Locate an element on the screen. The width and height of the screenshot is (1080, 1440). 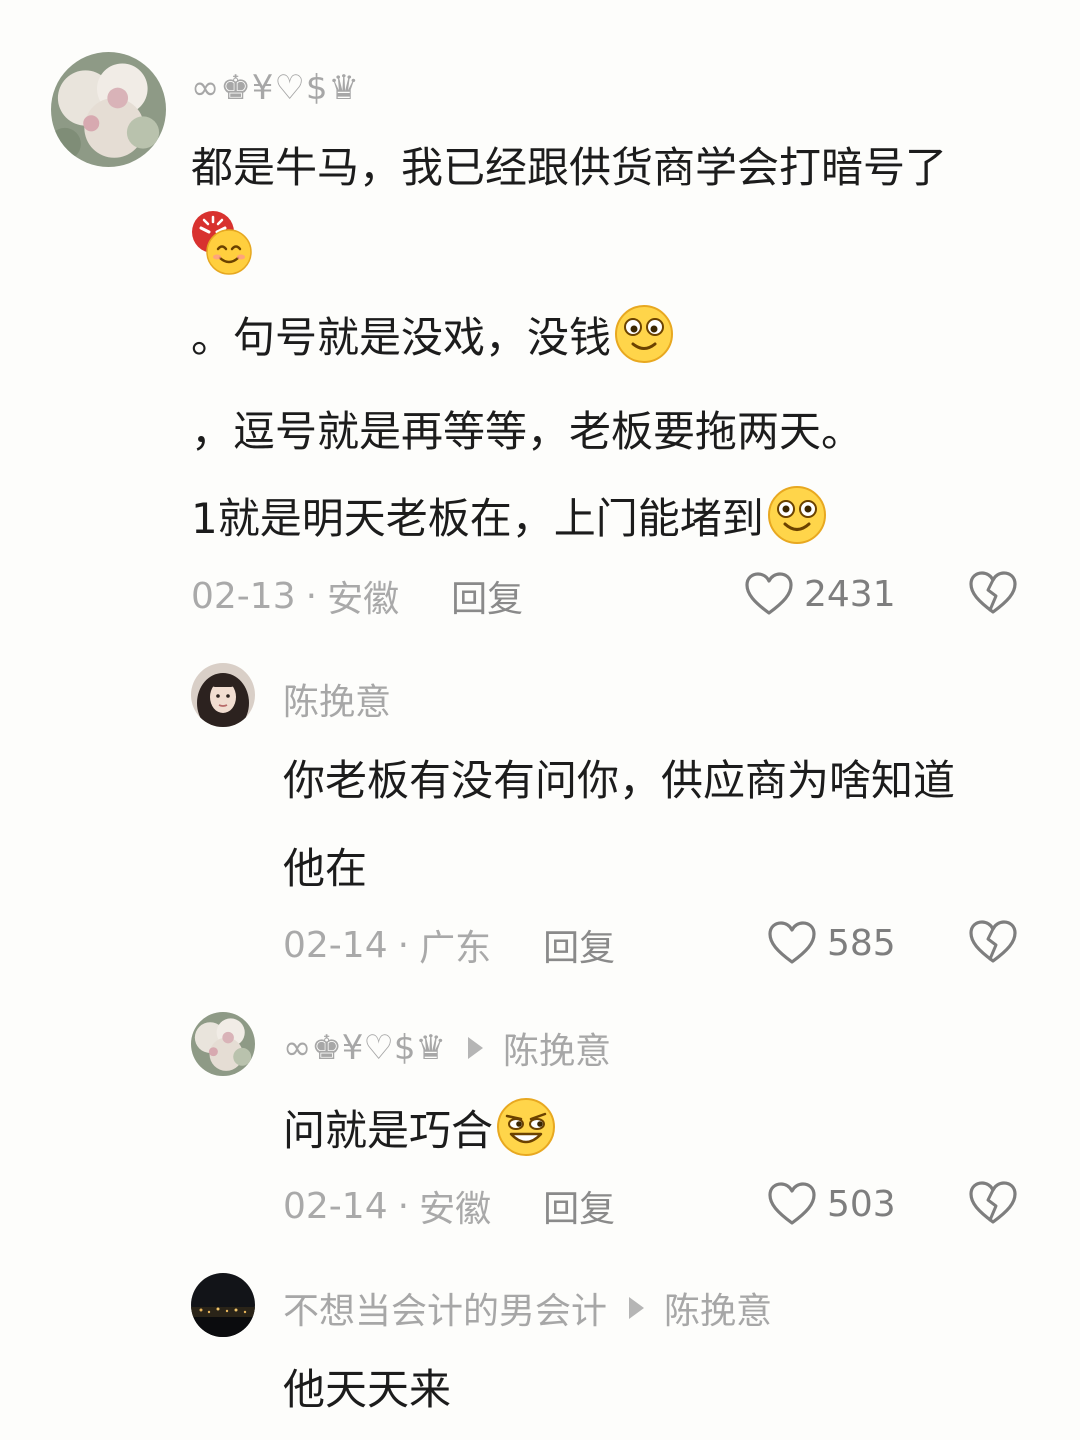
comment-date: 02-13 is located at coordinates (243, 596).